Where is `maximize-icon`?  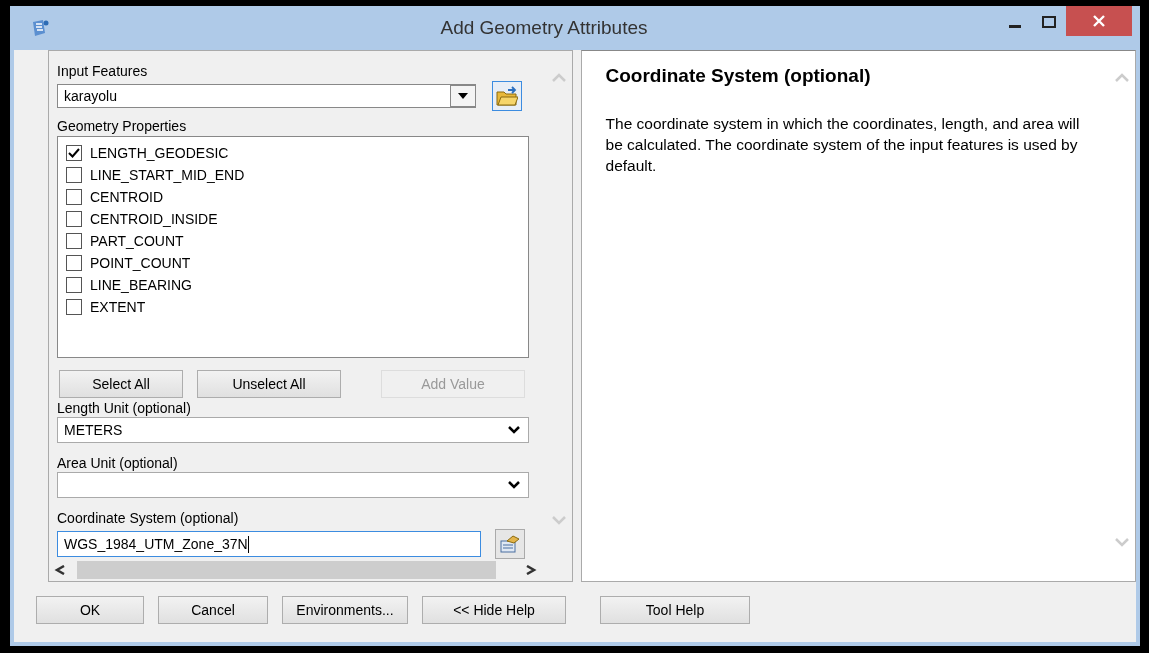 maximize-icon is located at coordinates (1049, 22).